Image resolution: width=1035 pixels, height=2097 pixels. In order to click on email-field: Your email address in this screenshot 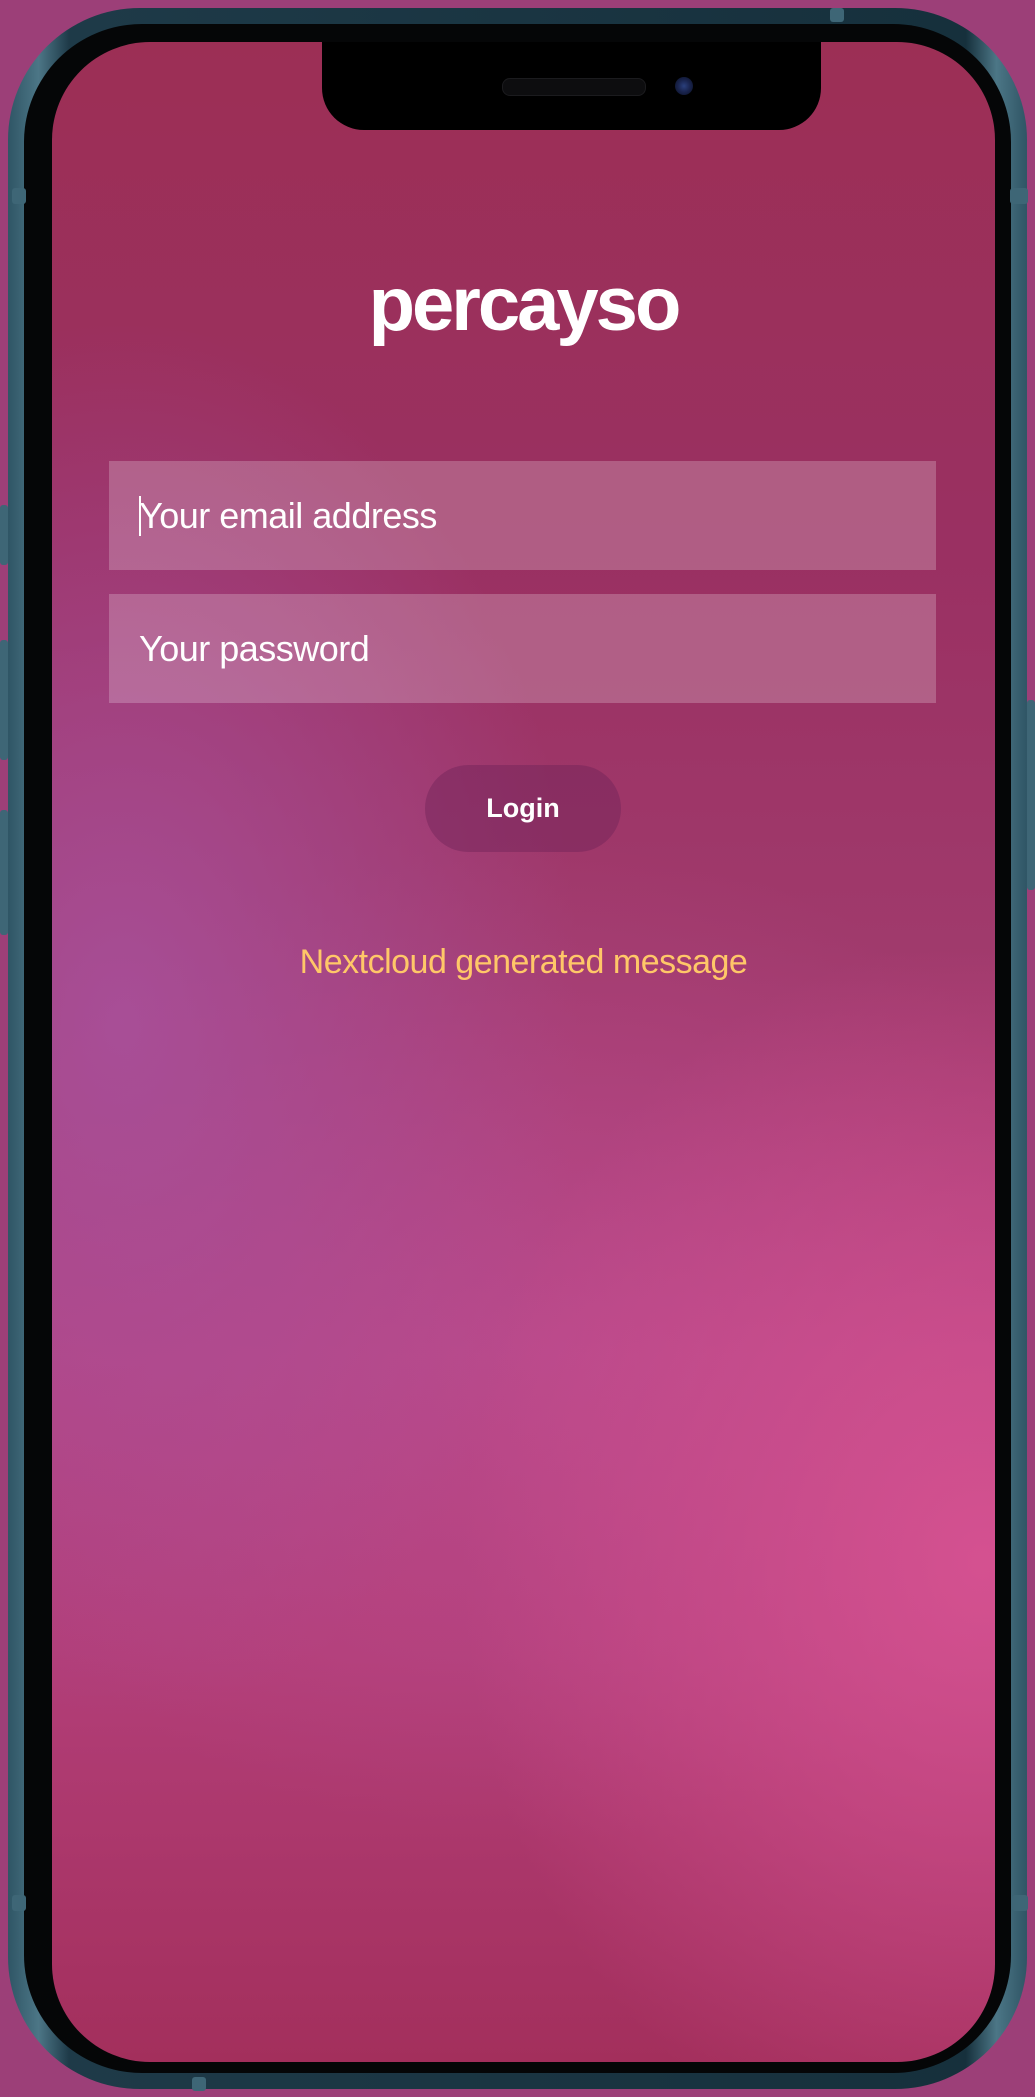, I will do `click(522, 515)`.